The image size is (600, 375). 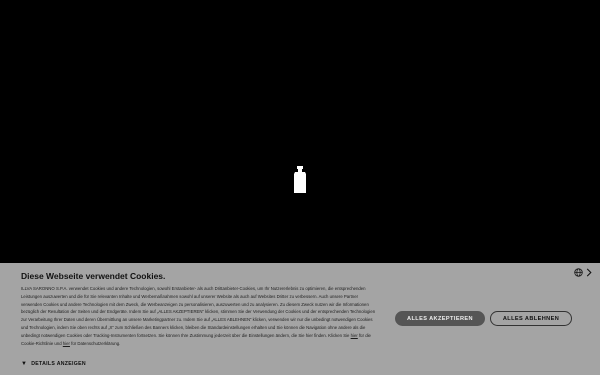 What do you see at coordinates (58, 364) in the screenshot?
I see `details-label: DETAILS ANZEIGEN` at bounding box center [58, 364].